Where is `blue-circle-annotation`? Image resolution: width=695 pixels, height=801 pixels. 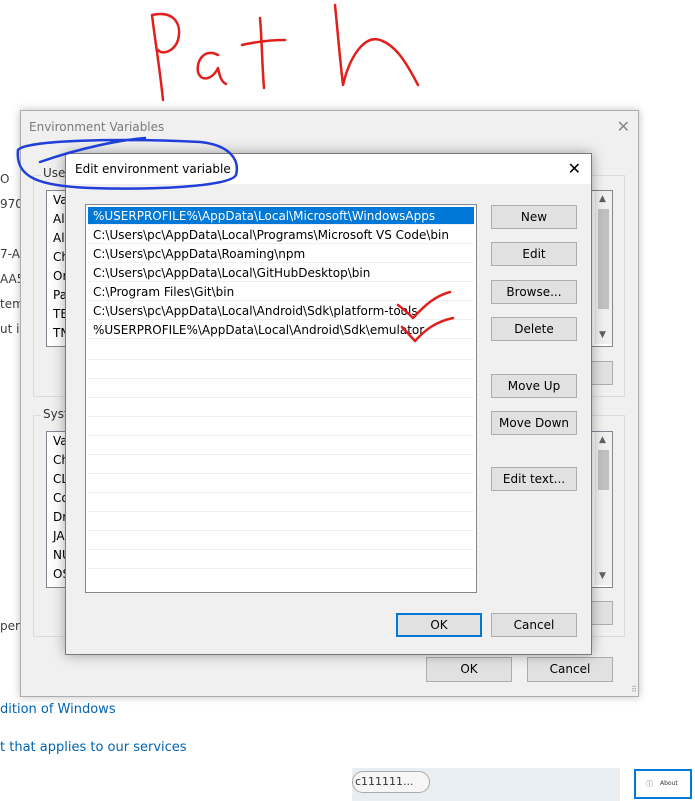
blue-circle-annotation is located at coordinates (127, 163).